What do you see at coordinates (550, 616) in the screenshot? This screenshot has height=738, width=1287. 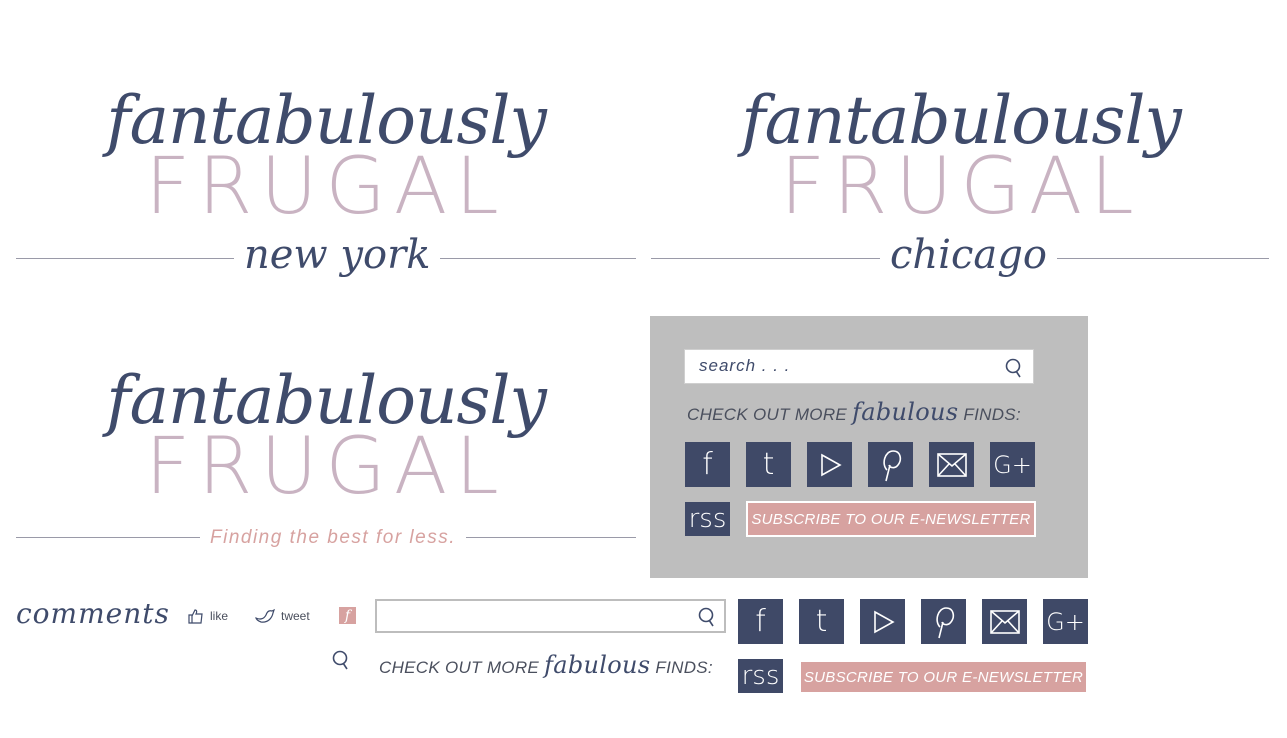 I see `bottom-search-input` at bounding box center [550, 616].